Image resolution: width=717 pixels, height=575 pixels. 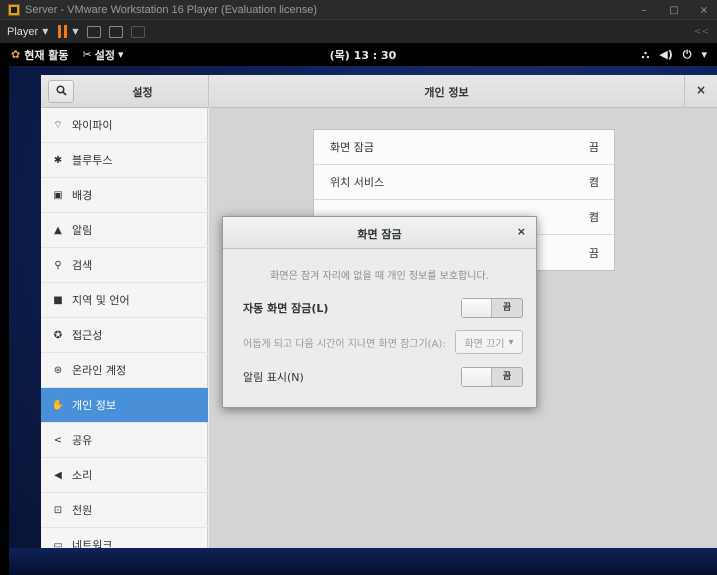 I want to click on sidebar-item-background: ▣ 배경, so click(x=124, y=195).